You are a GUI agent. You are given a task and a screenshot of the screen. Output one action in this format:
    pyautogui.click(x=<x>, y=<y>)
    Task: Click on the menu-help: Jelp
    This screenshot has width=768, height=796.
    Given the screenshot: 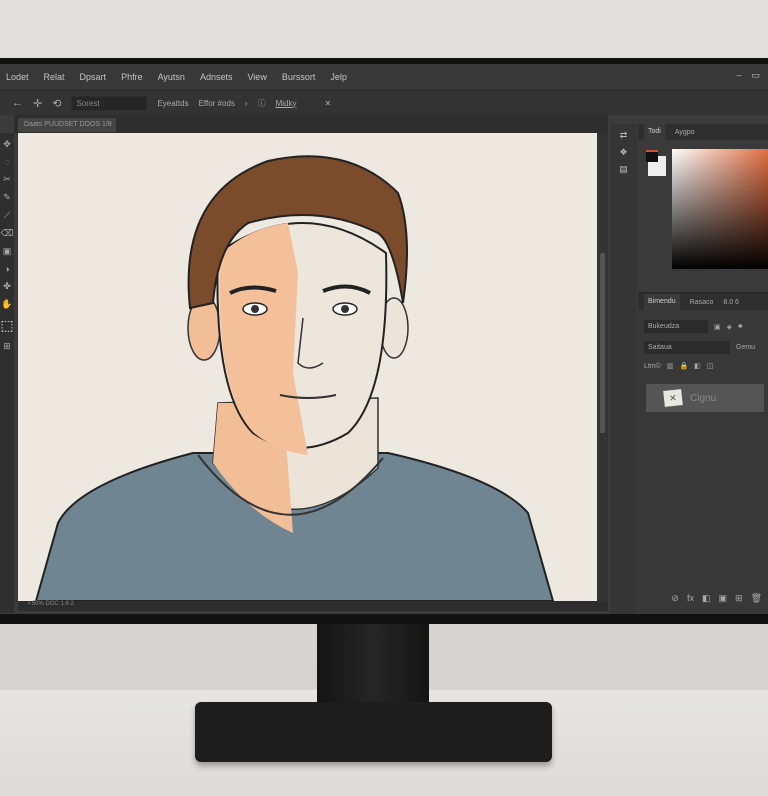 What is the action you would take?
    pyautogui.click(x=338, y=77)
    